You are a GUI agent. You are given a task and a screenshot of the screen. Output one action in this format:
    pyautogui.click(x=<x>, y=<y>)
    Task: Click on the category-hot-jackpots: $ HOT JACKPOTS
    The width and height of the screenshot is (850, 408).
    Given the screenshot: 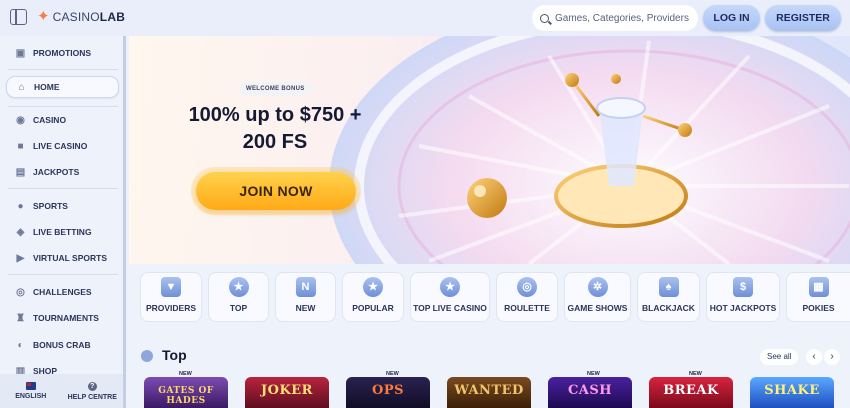 What is the action you would take?
    pyautogui.click(x=743, y=297)
    